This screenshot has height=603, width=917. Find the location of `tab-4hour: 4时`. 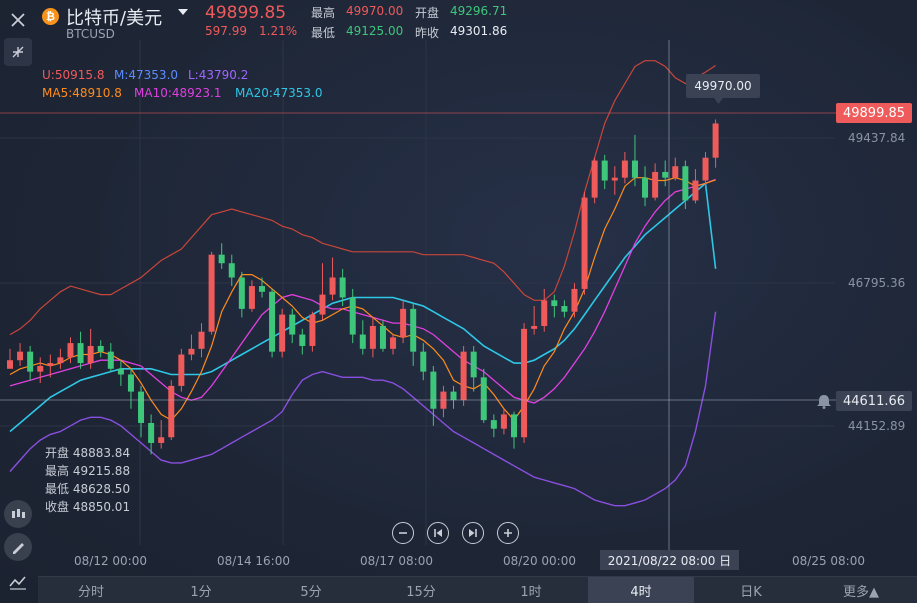

tab-4hour: 4时 is located at coordinates (641, 590).